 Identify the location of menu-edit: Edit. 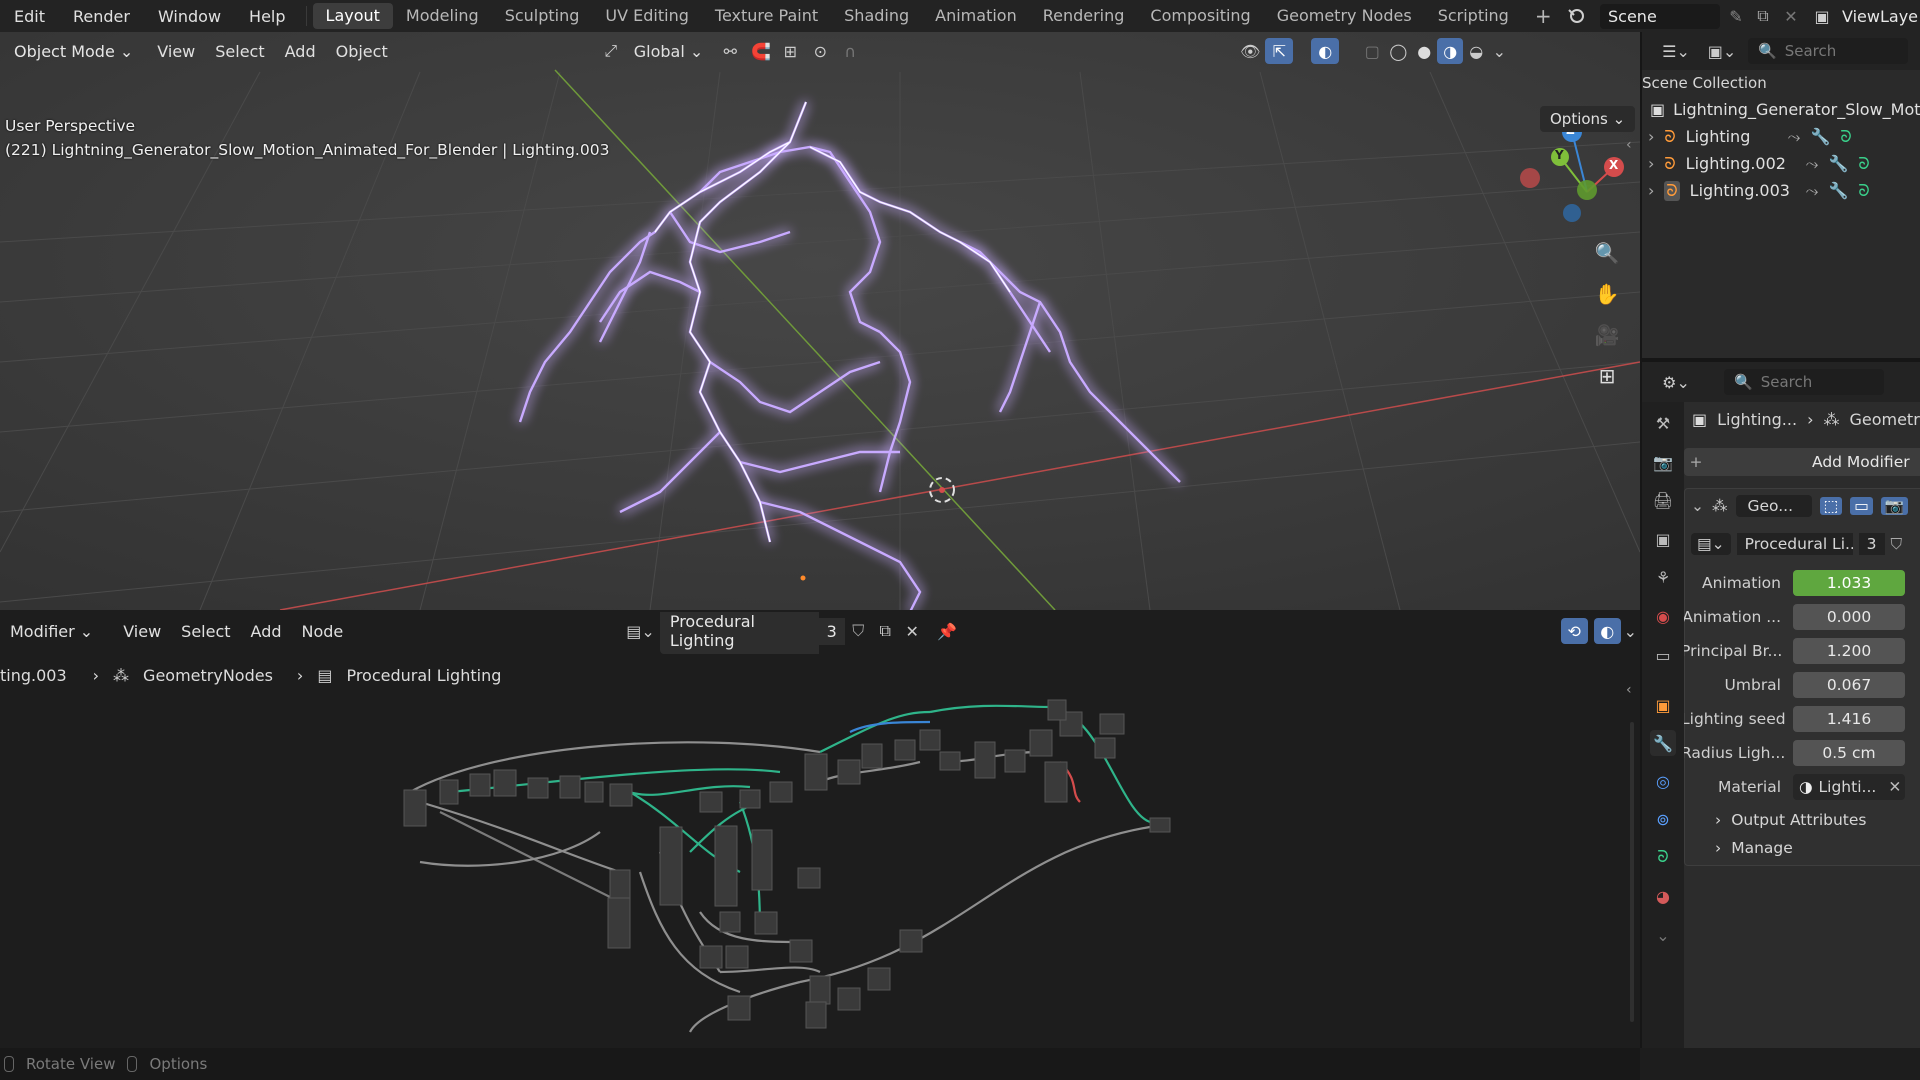
(29, 16).